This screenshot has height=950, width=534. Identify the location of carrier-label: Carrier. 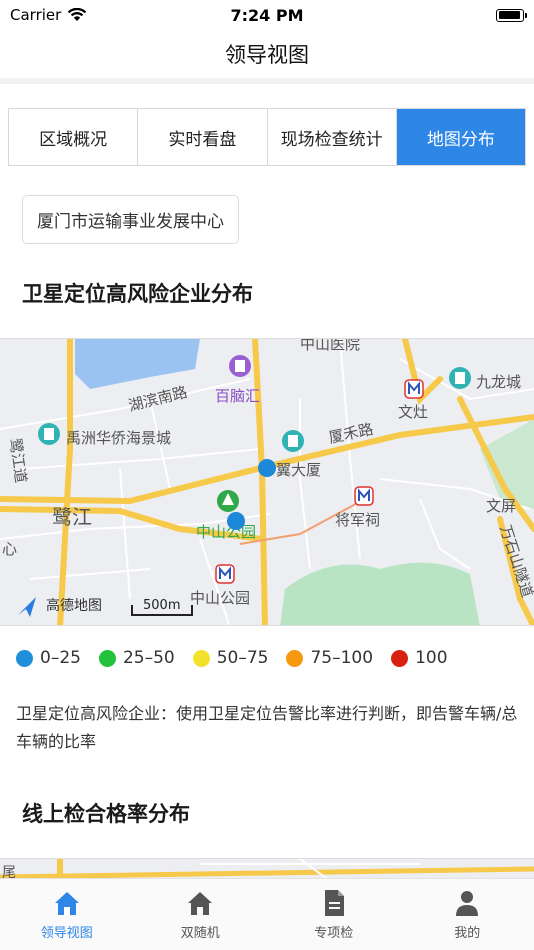
(36, 15).